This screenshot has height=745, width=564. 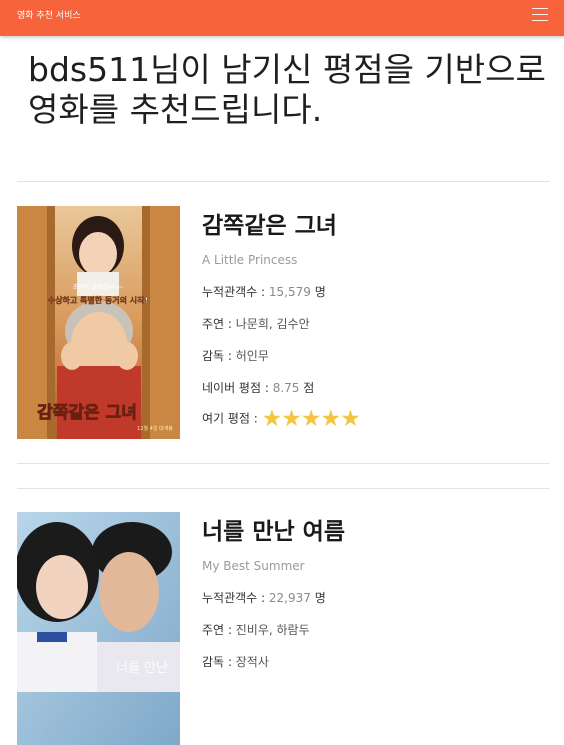 I want to click on audience-value: 15,579, so click(x=289, y=292).